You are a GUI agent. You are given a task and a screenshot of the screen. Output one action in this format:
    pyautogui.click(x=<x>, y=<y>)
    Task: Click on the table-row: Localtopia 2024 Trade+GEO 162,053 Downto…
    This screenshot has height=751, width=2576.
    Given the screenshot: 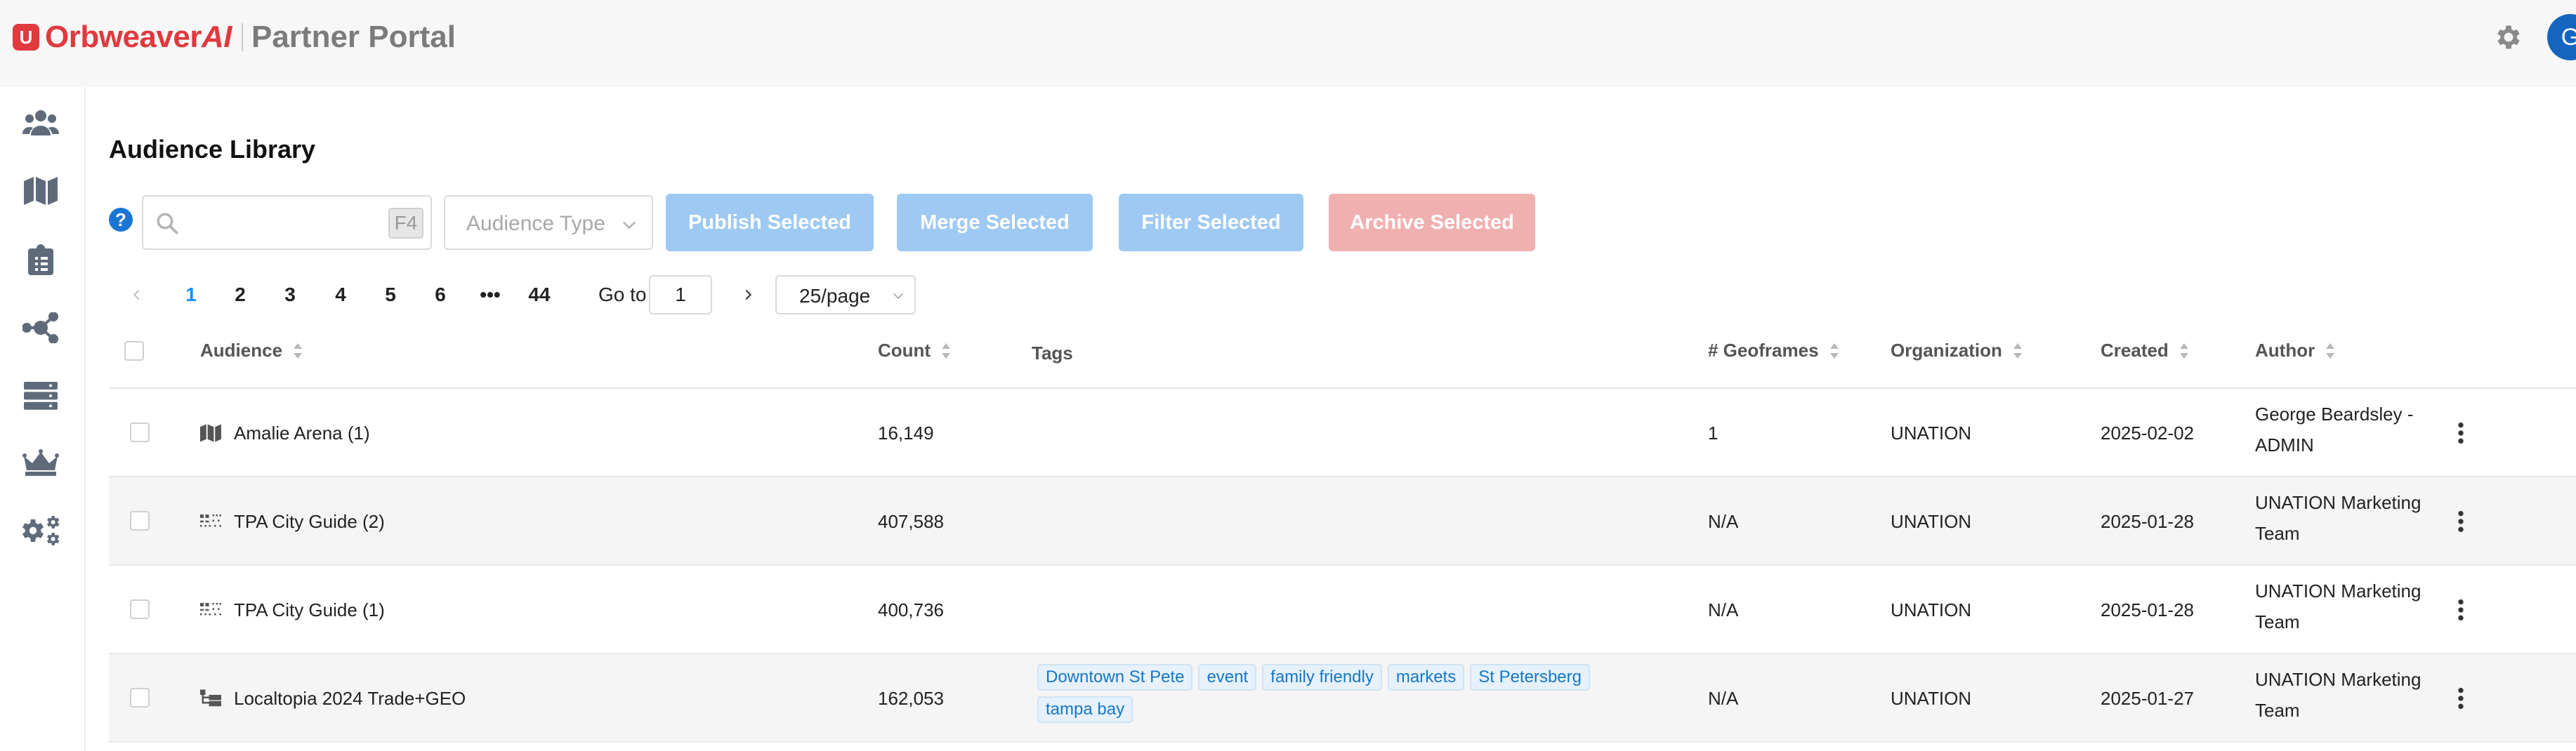 What is the action you would take?
    pyautogui.click(x=1342, y=698)
    